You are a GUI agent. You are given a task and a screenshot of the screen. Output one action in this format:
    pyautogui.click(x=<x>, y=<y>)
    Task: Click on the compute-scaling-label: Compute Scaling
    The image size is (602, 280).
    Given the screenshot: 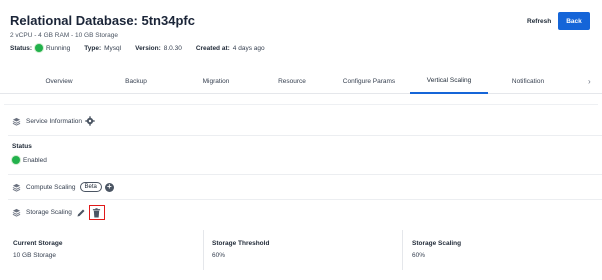 What is the action you would take?
    pyautogui.click(x=51, y=187)
    